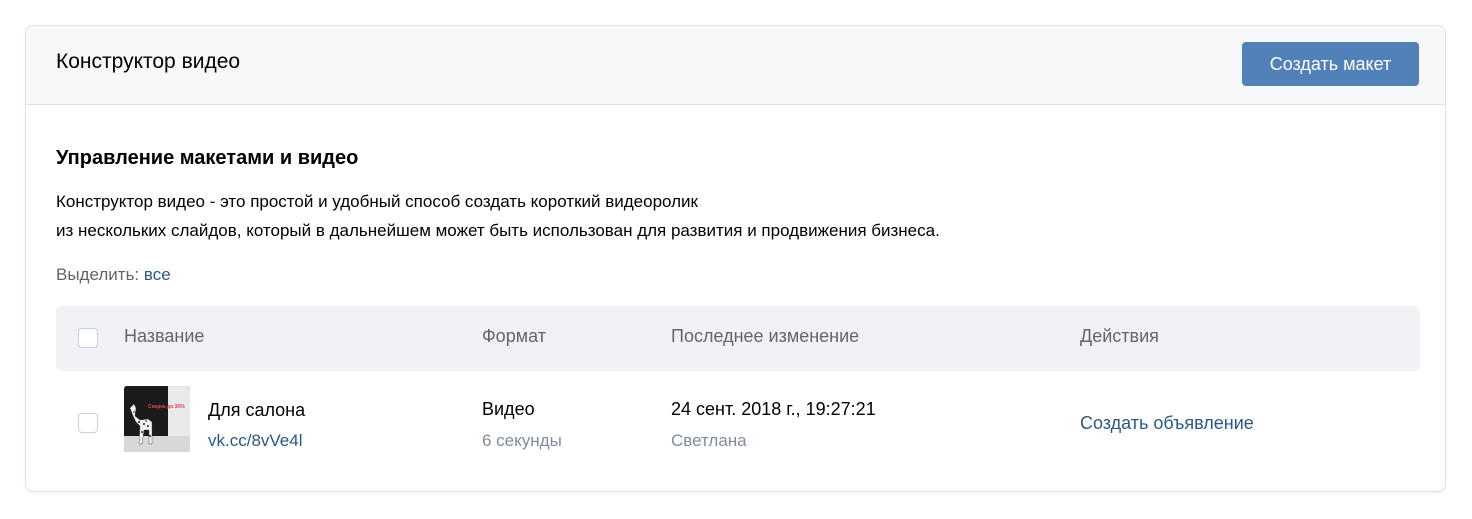  I want to click on template-short-link: vk.cc/8vVe4l, so click(255, 441).